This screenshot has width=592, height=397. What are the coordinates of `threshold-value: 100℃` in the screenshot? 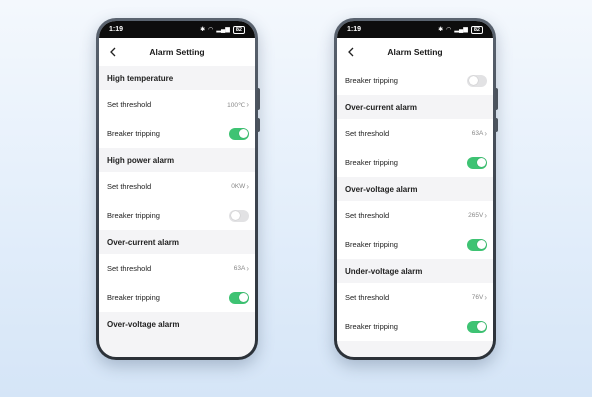 It's located at (236, 105).